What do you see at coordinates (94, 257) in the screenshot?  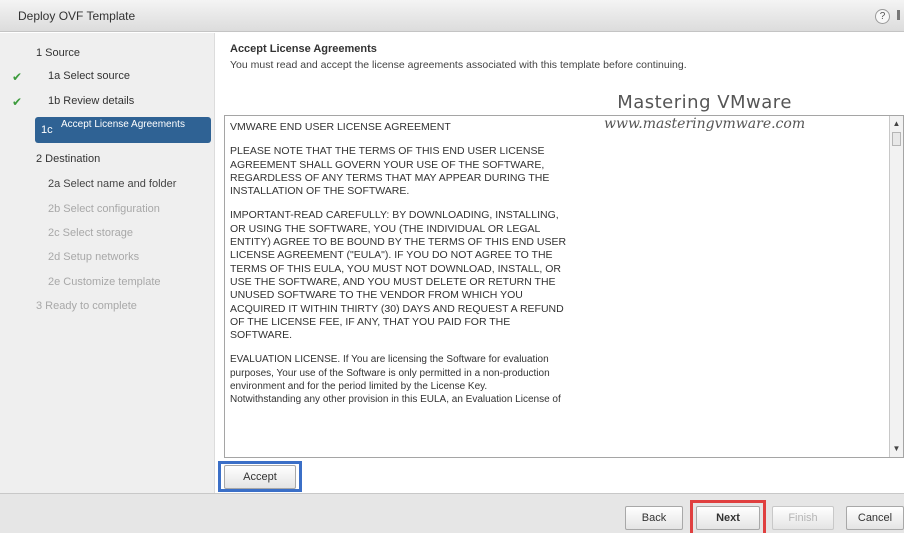 I see `step-setup-networks: 2d Setup networks` at bounding box center [94, 257].